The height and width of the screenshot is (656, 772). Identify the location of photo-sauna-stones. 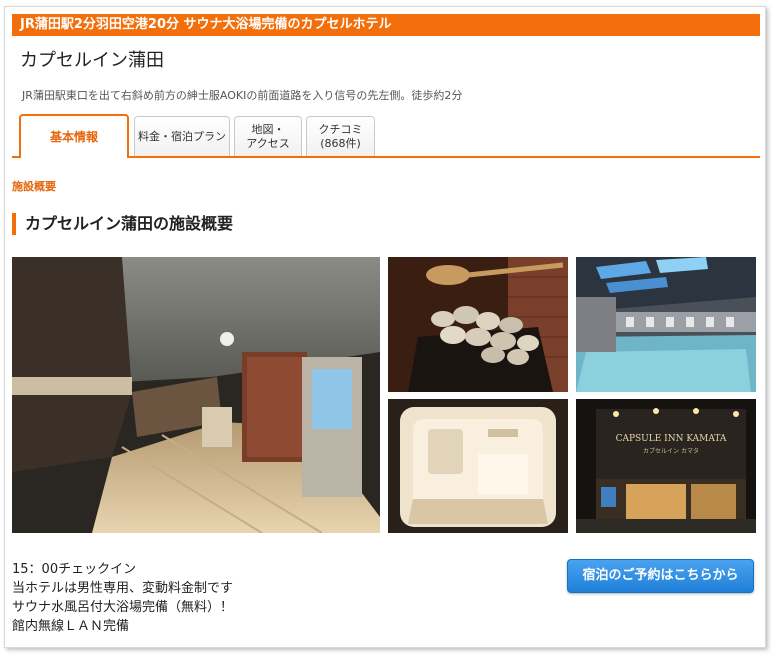
(478, 324).